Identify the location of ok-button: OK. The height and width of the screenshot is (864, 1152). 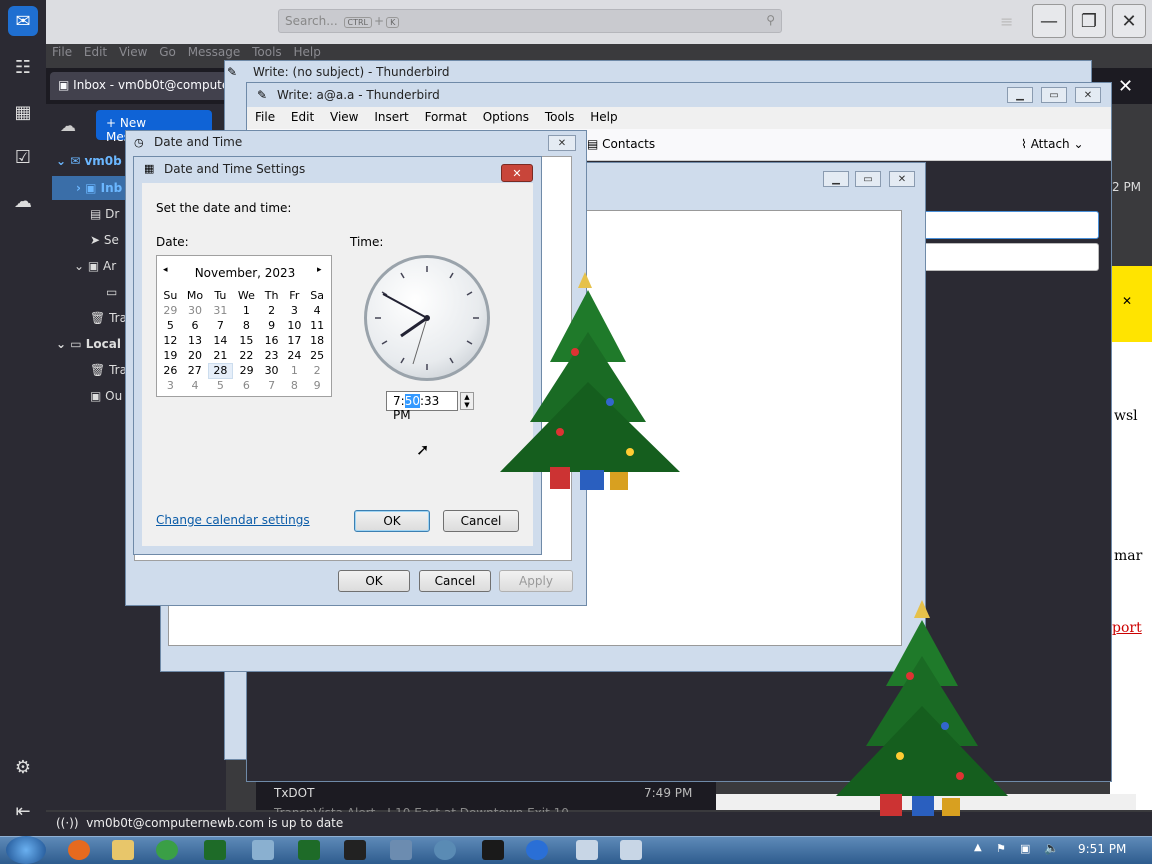
(374, 581).